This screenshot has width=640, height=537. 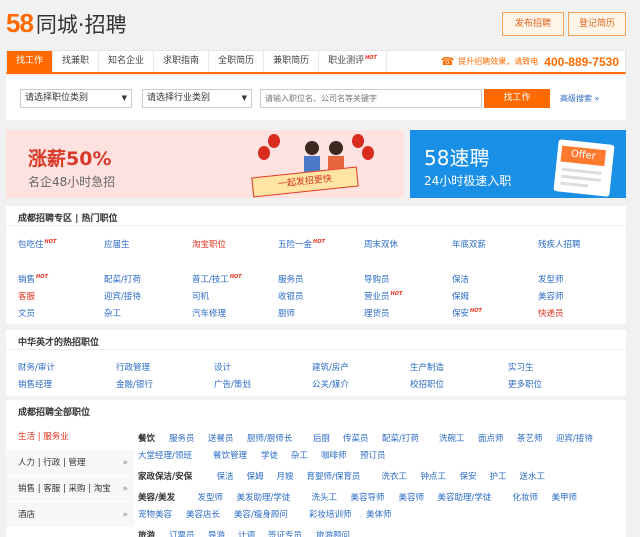 I want to click on category-side-item: 人力 | 行政 | 管理 », so click(x=70, y=463).